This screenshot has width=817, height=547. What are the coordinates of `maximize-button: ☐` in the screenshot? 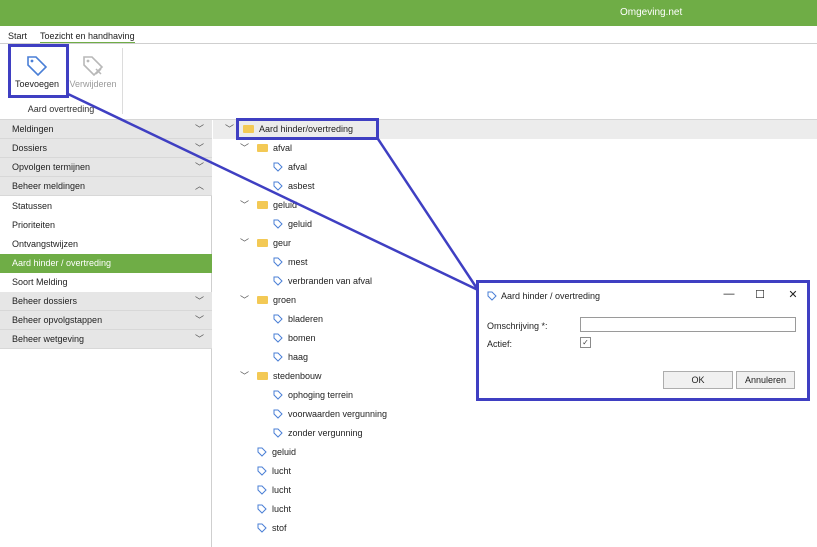 It's located at (760, 294).